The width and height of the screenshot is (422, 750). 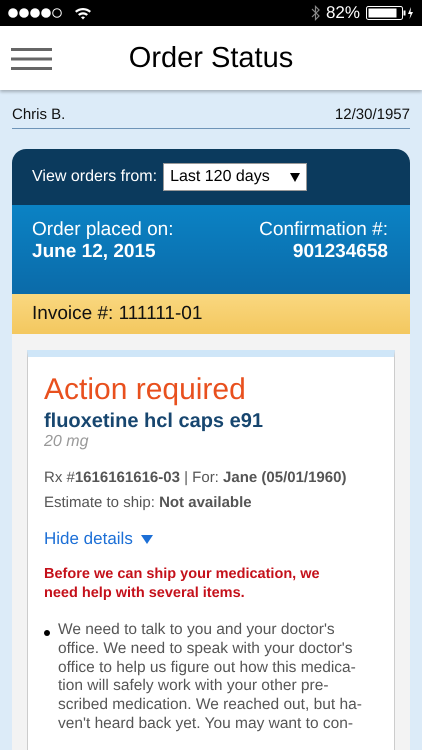 What do you see at coordinates (196, 477) in the screenshot?
I see `rx-info: Rx #1616161616-03 | For: Jane (05/01/1960)` at bounding box center [196, 477].